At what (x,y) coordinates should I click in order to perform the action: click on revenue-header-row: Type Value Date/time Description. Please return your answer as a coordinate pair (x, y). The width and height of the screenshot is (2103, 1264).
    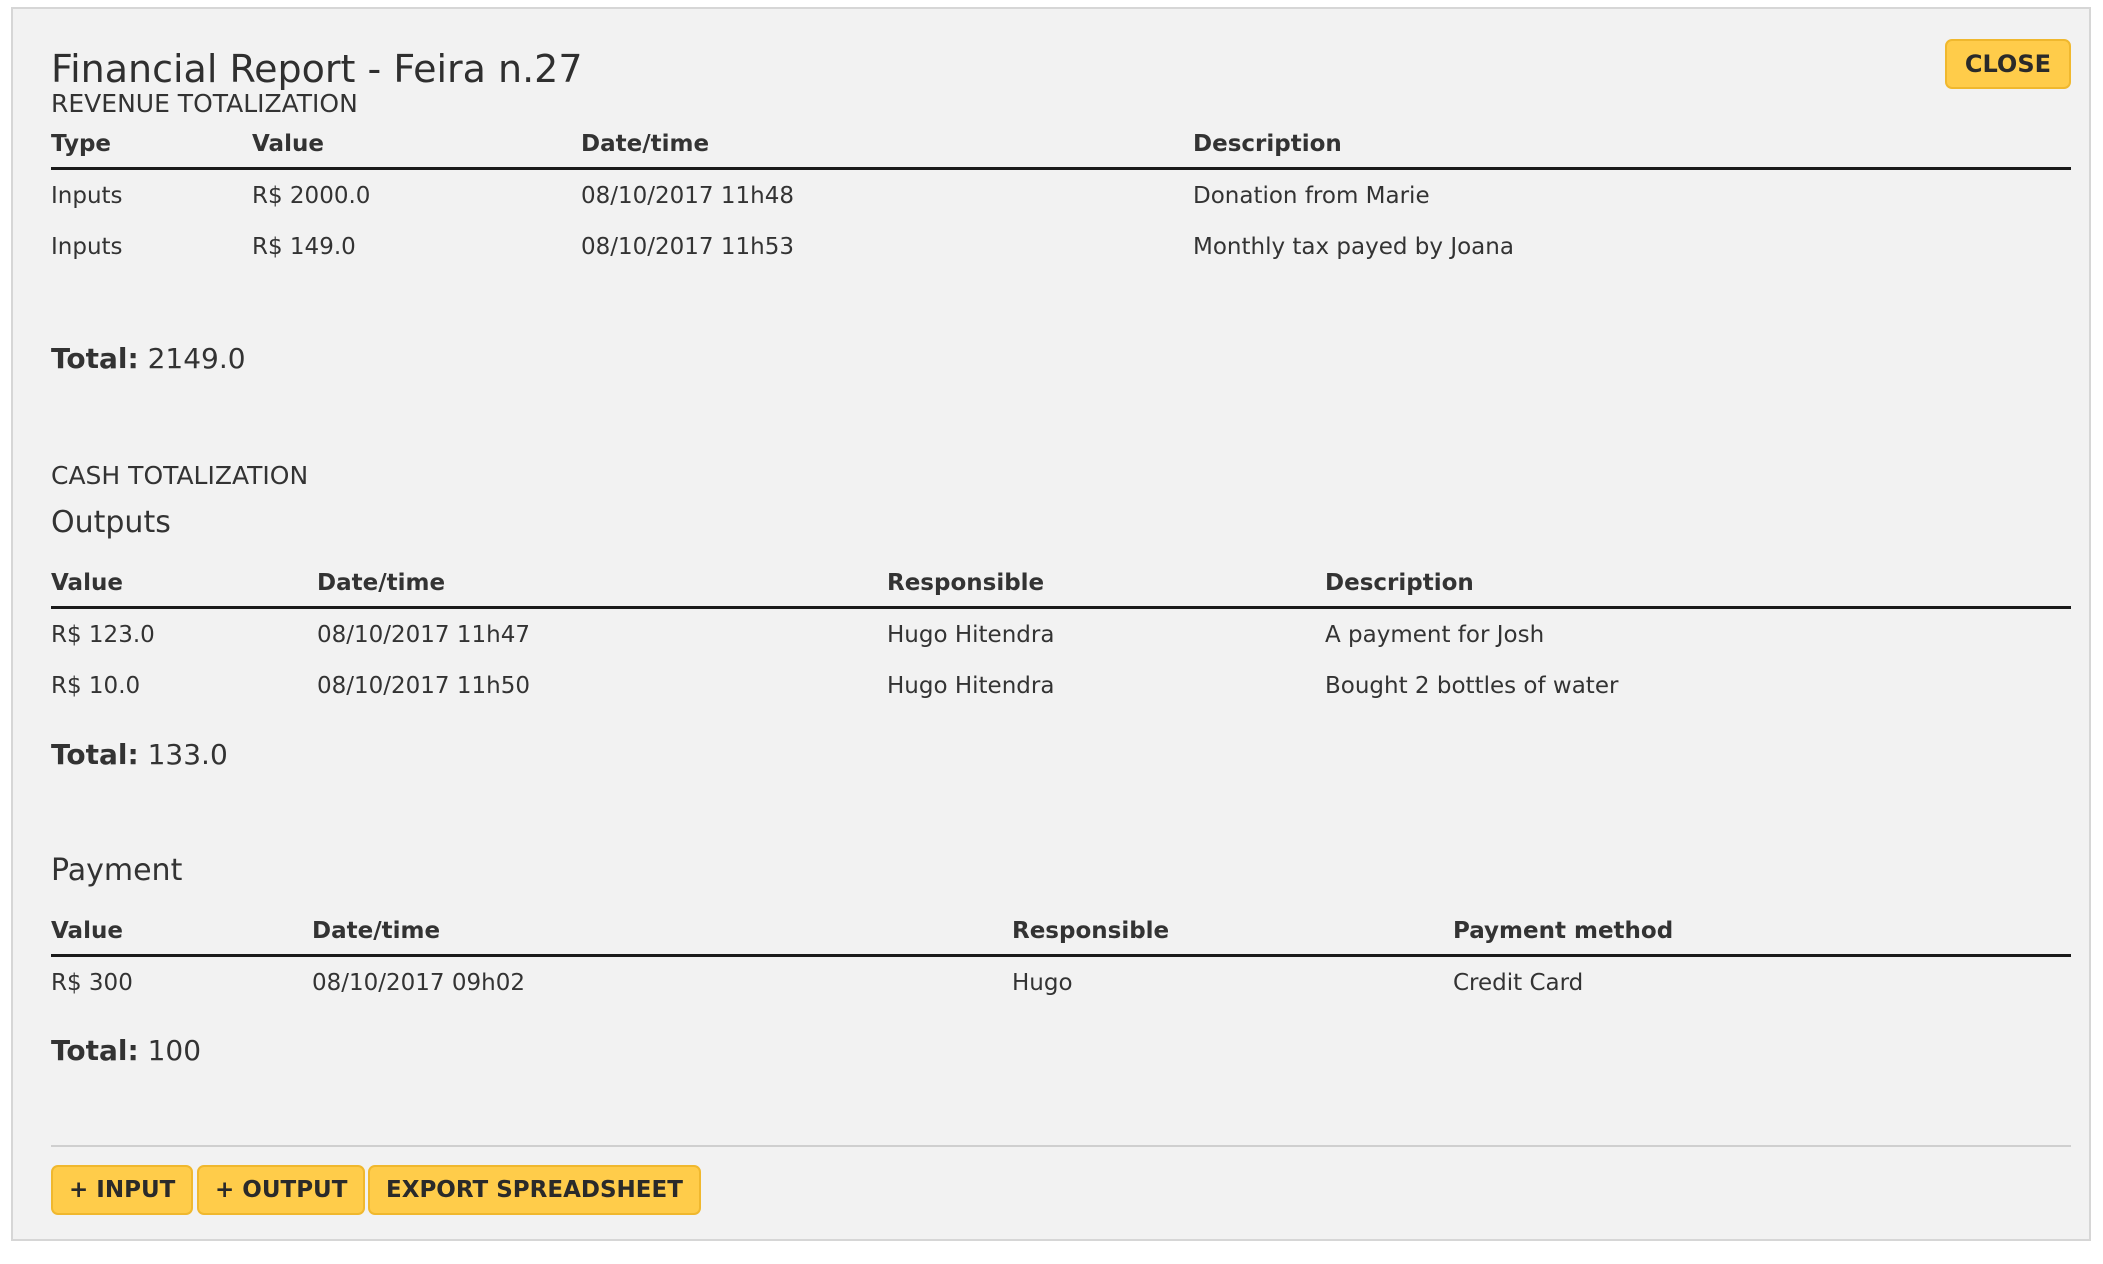
    Looking at the image, I should click on (1061, 145).